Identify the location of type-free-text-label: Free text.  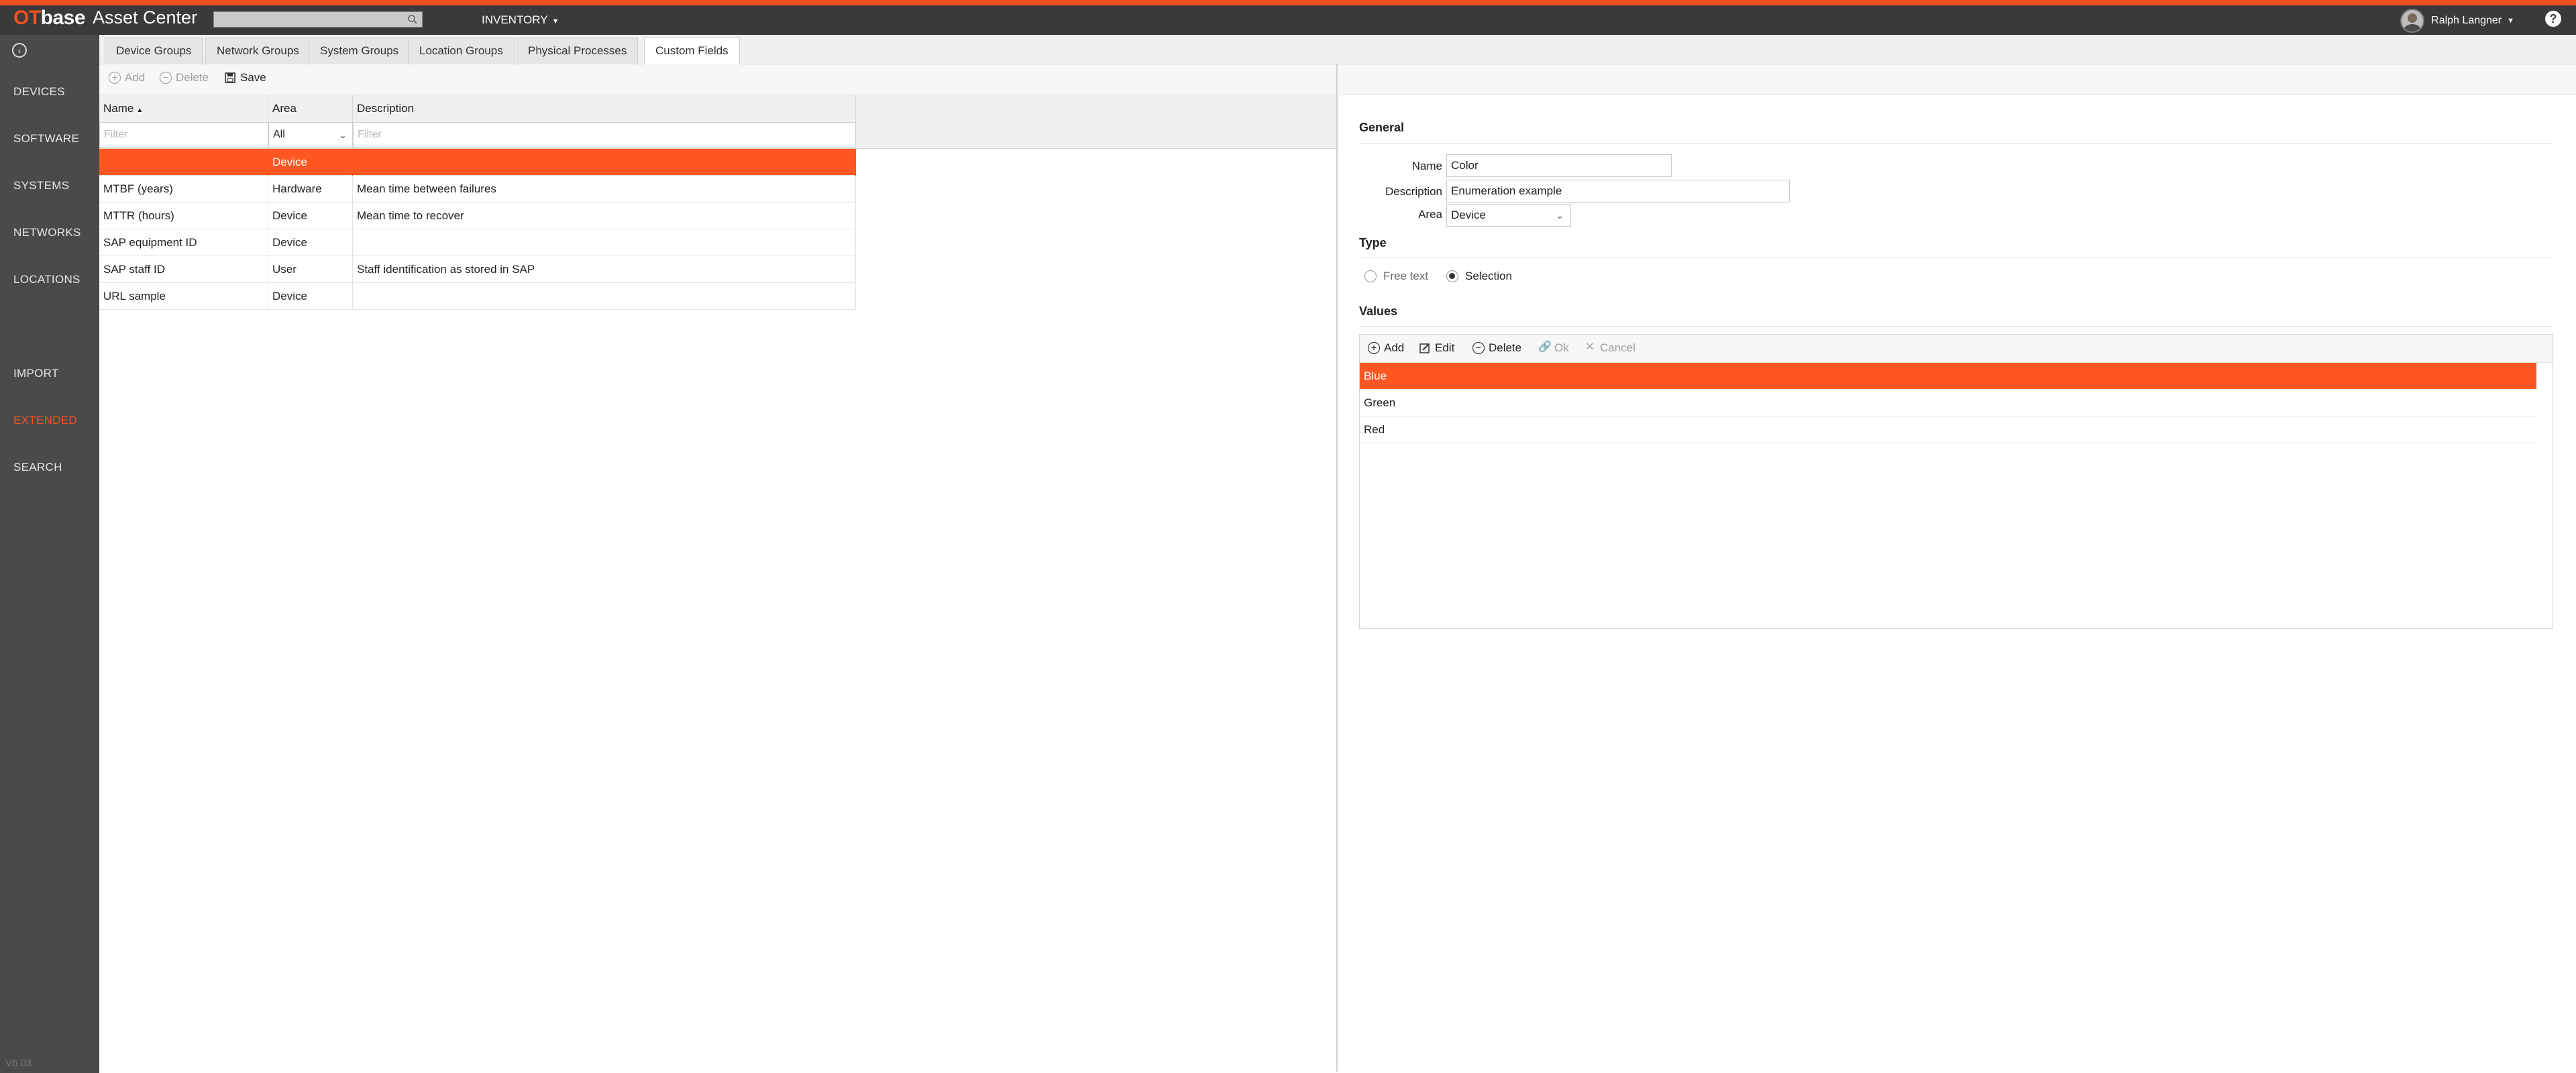
(1406, 276).